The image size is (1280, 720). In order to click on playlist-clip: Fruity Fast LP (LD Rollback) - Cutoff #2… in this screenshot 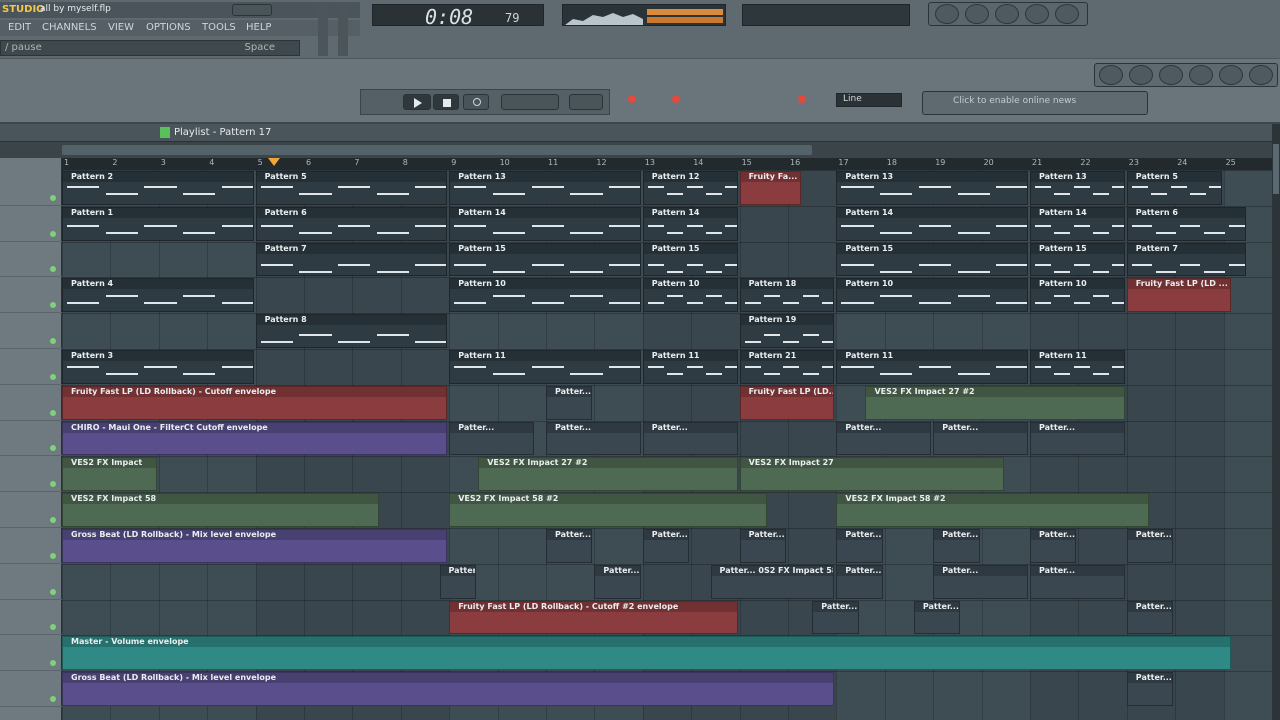, I will do `click(593, 617)`.